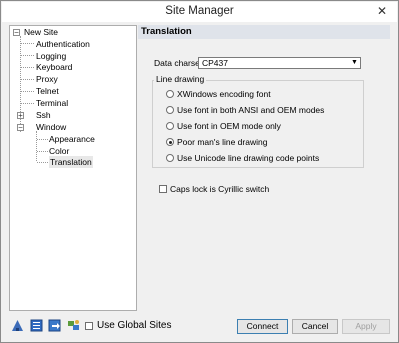 Image resolution: width=399 pixels, height=343 pixels. I want to click on line-drawing-legend: Line drawing, so click(180, 79).